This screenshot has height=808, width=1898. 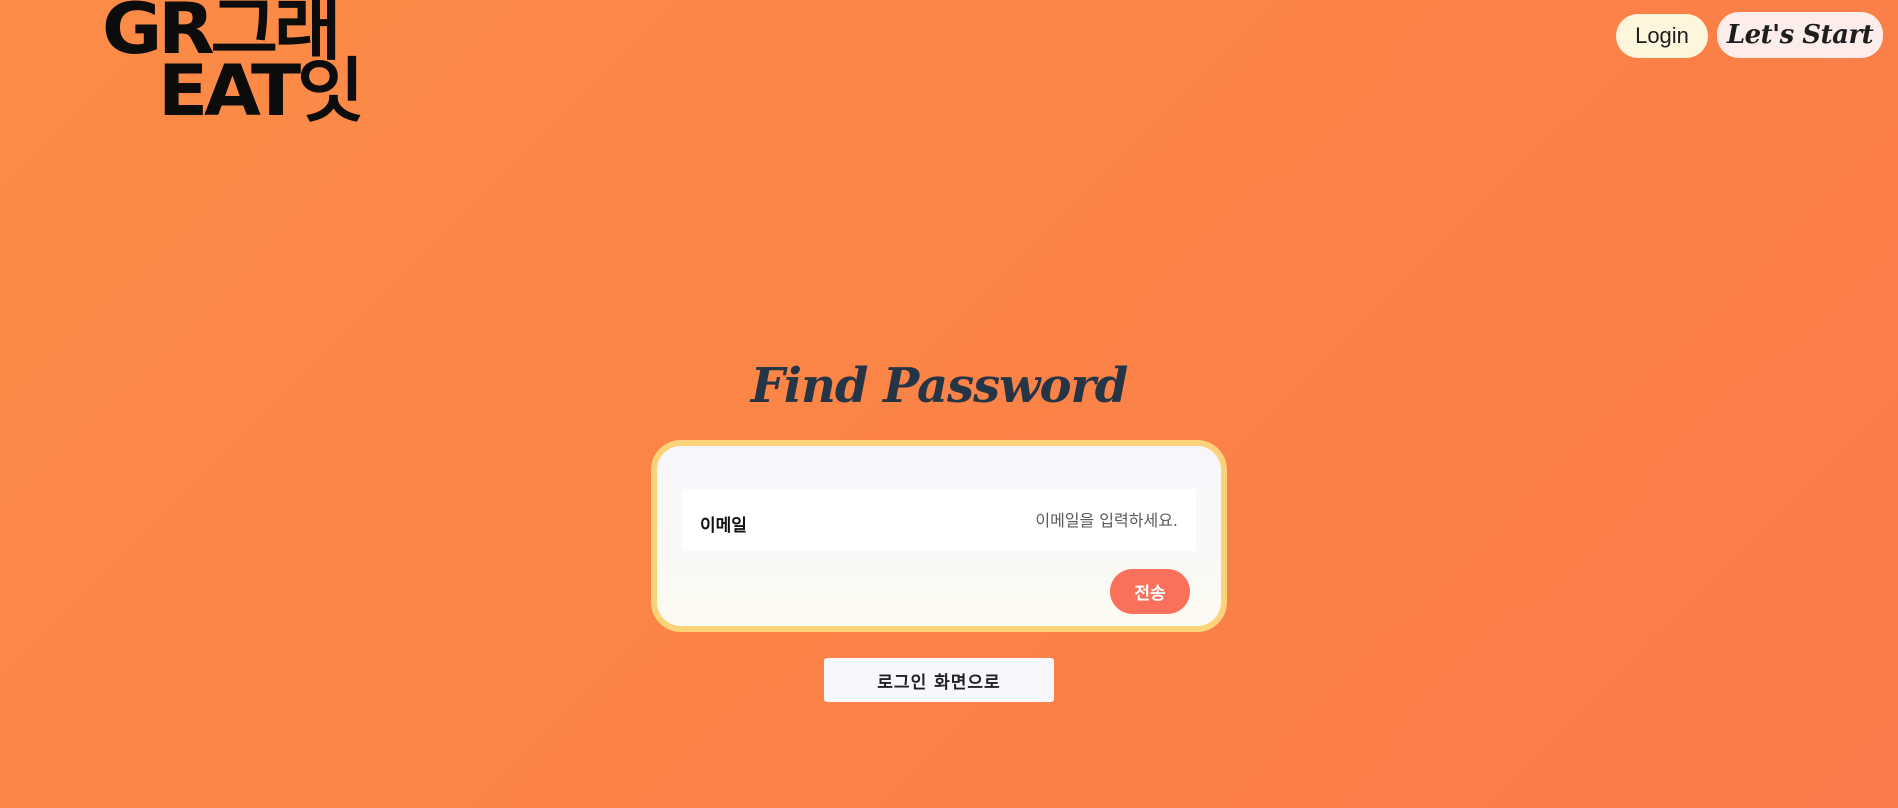 I want to click on logo: GR그래 EAT잇, so click(x=235, y=66).